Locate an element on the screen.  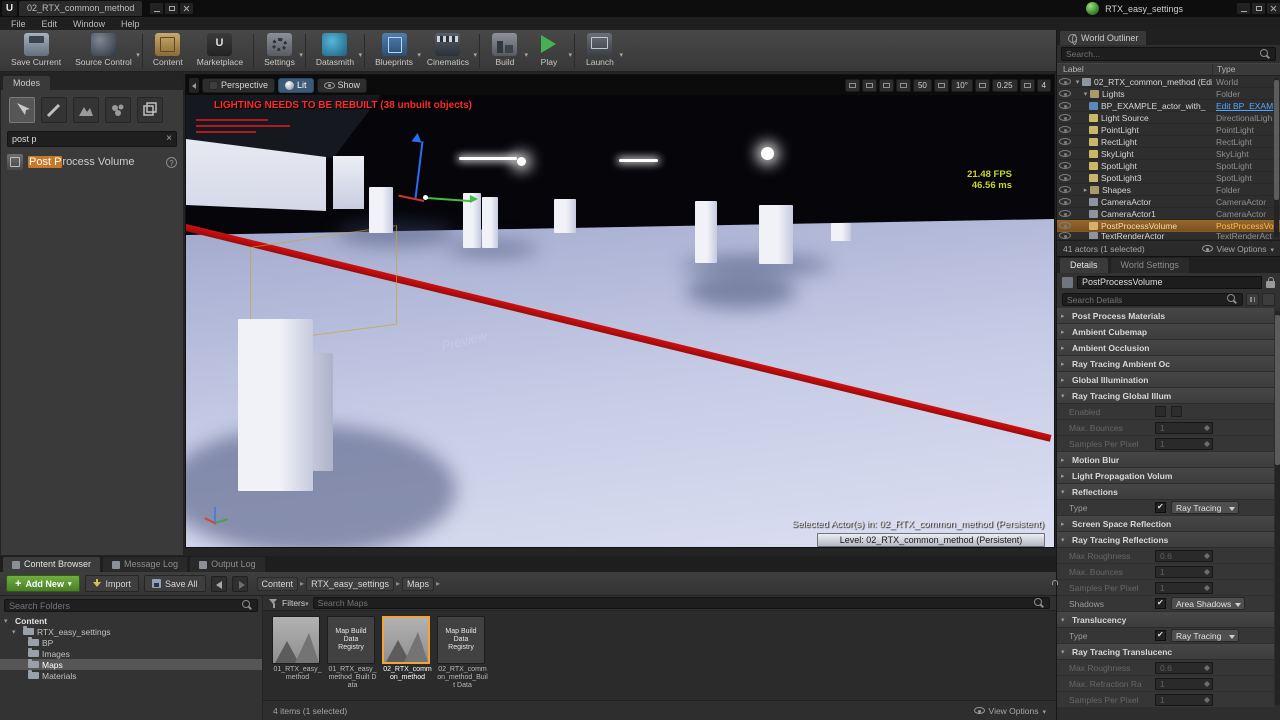
section-reflections: Reflections is located at coordinates (1165, 492).